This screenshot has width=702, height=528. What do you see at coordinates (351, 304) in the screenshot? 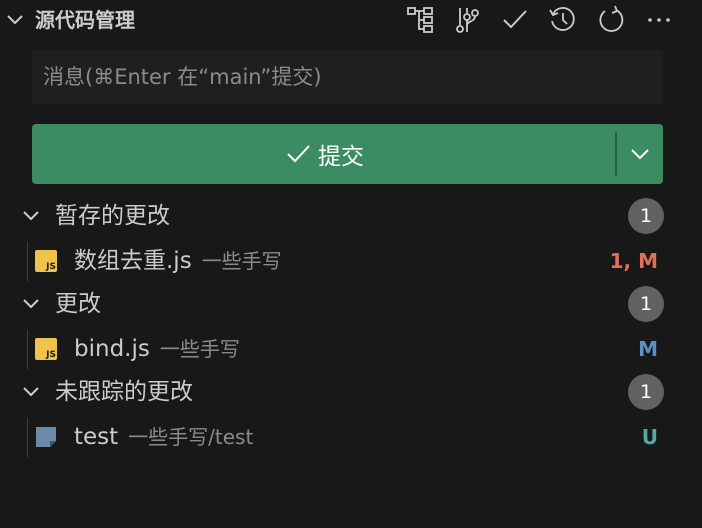
I see `group-changes: 更改 1` at bounding box center [351, 304].